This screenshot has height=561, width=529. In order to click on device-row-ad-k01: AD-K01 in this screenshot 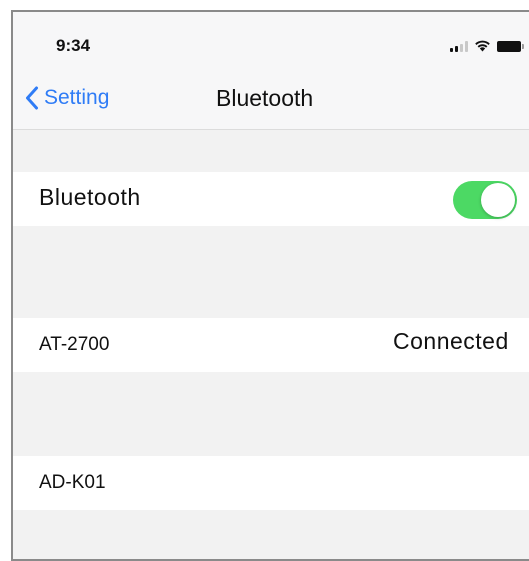, I will do `click(271, 483)`.